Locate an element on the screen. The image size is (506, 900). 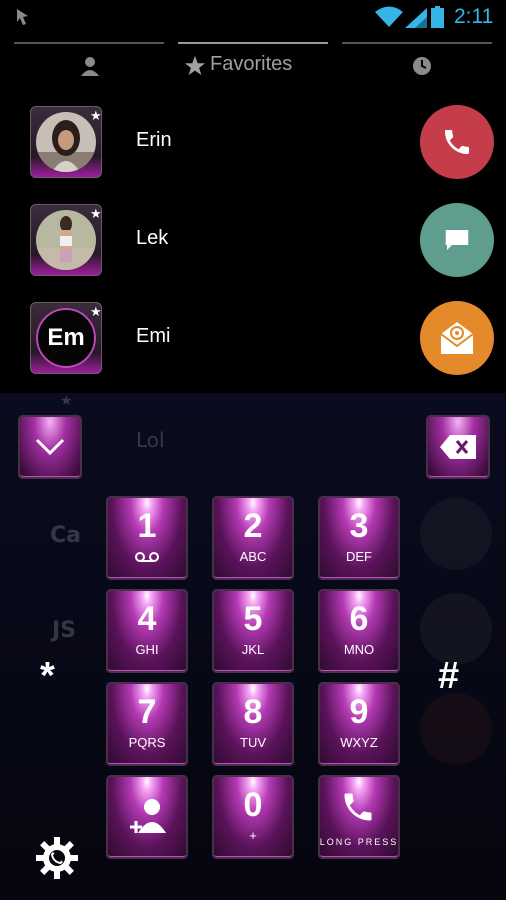
list-item: ★ Erin is located at coordinates (253, 141).